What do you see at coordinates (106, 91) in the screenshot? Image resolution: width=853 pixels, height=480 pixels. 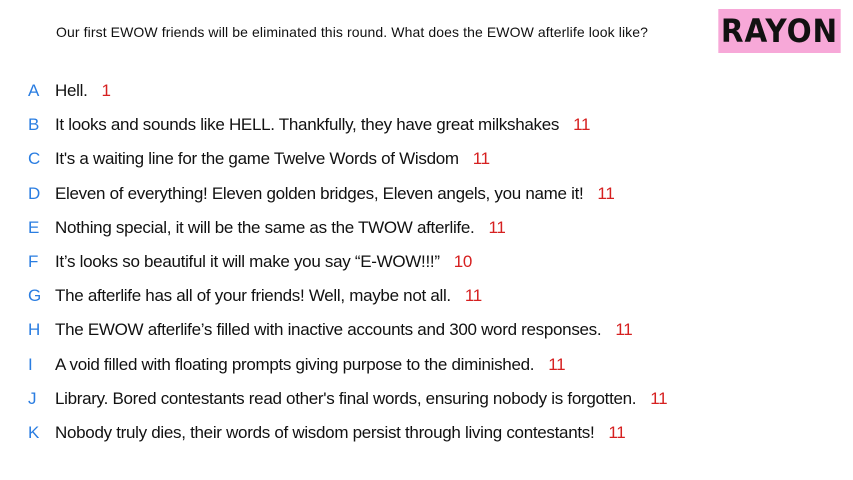 I see `word-count: 1` at bounding box center [106, 91].